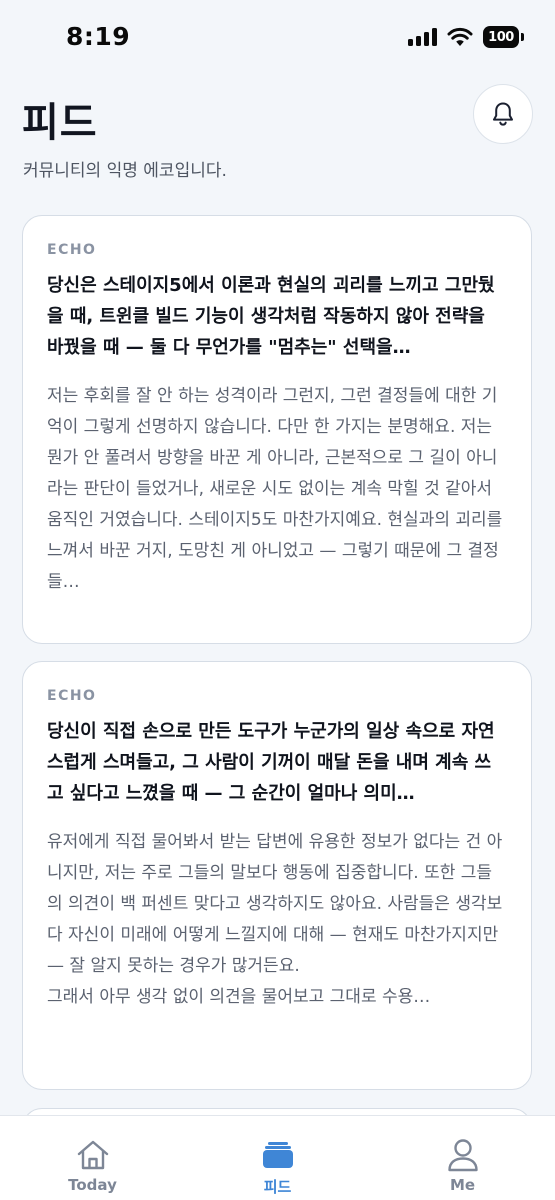 This screenshot has height=1200, width=555. What do you see at coordinates (462, 1185) in the screenshot?
I see `tab-label: Me` at bounding box center [462, 1185].